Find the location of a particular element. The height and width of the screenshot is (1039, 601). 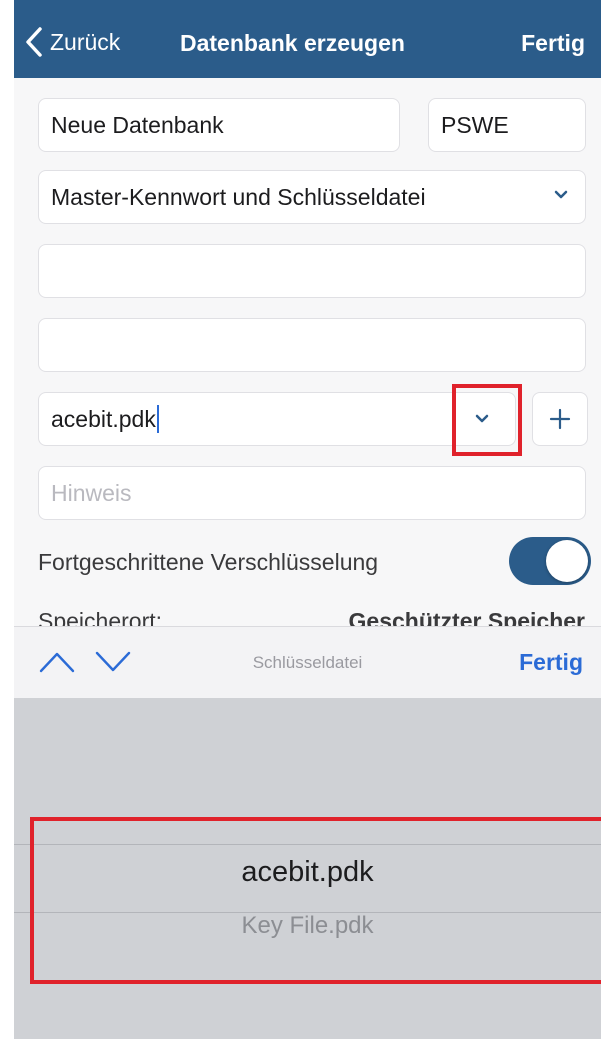

add-keyfile-button is located at coordinates (560, 419).